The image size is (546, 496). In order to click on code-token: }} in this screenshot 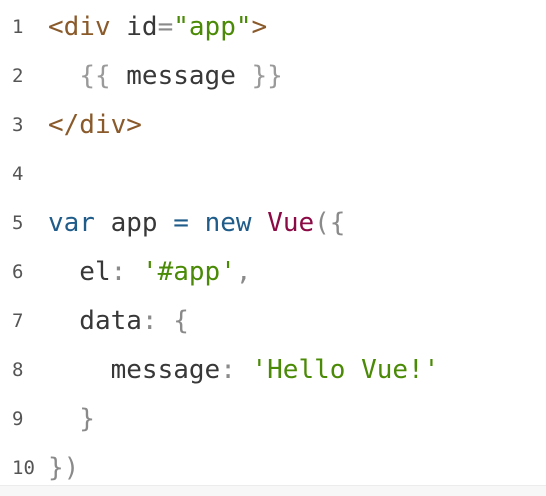, I will do `click(259, 75)`.